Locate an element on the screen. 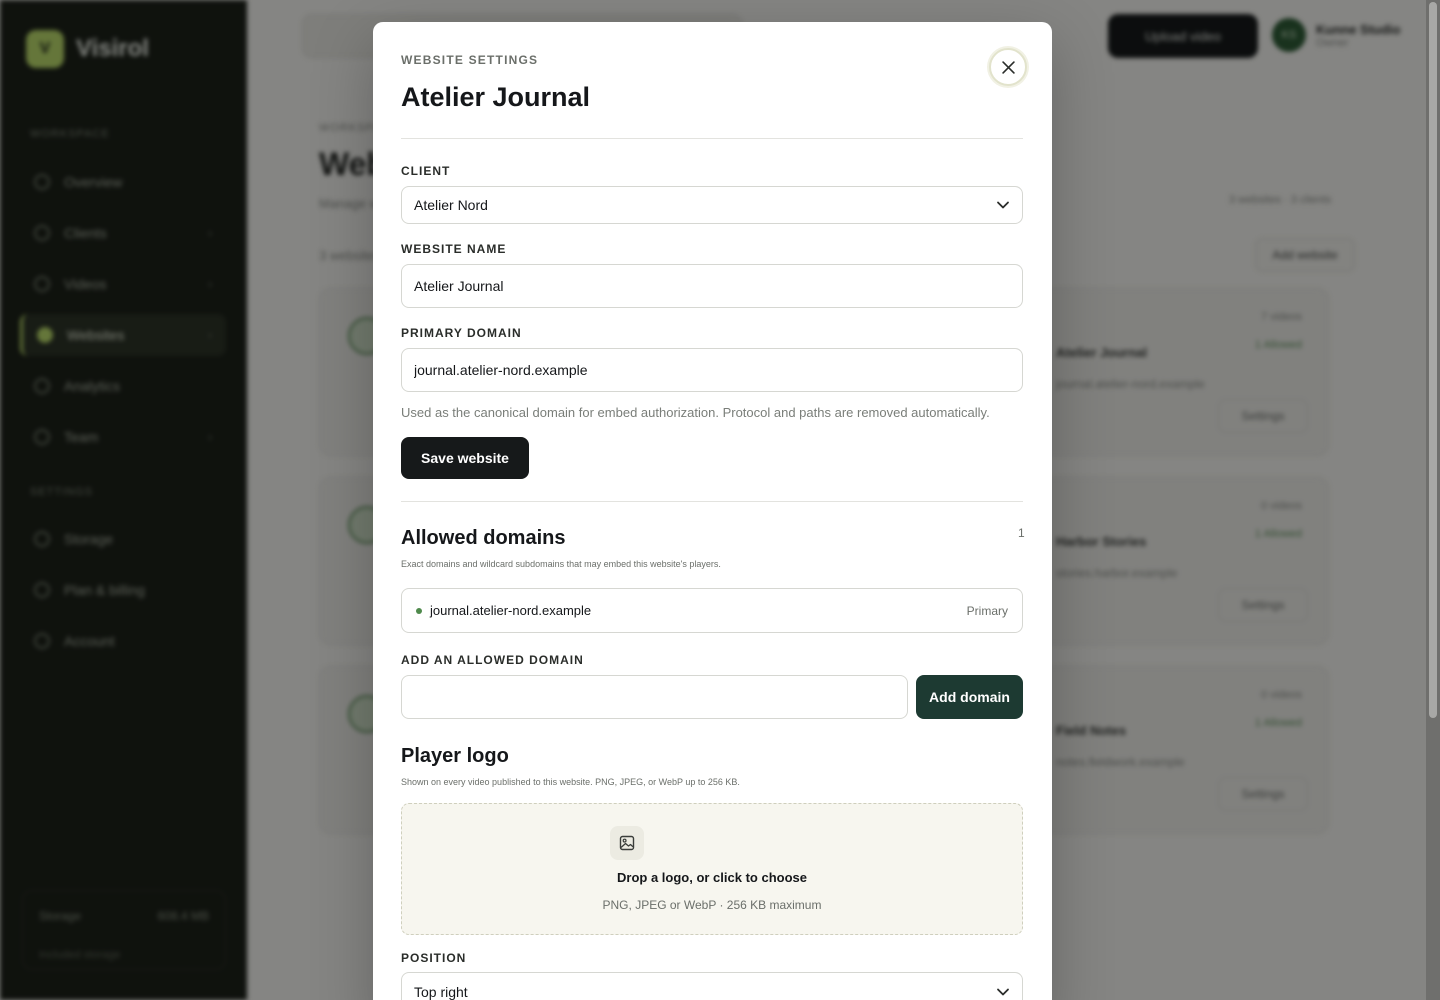  save-website-button: Save website is located at coordinates (465, 458).